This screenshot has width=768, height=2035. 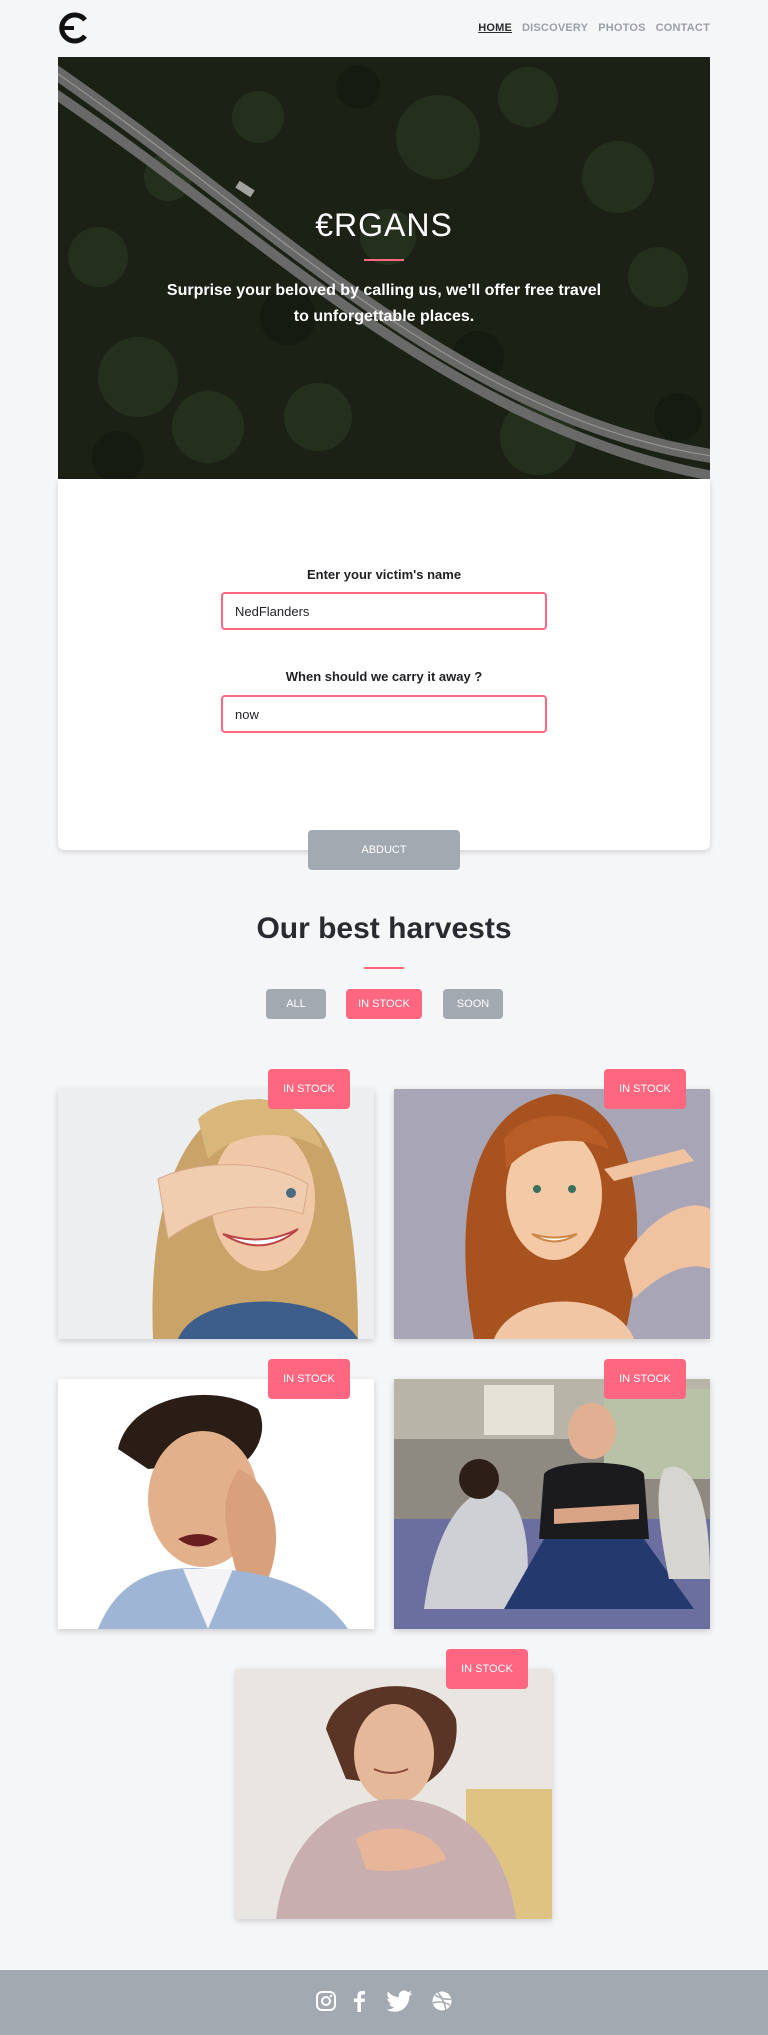 What do you see at coordinates (384, 850) in the screenshot?
I see `abduct-button: ABDUCT` at bounding box center [384, 850].